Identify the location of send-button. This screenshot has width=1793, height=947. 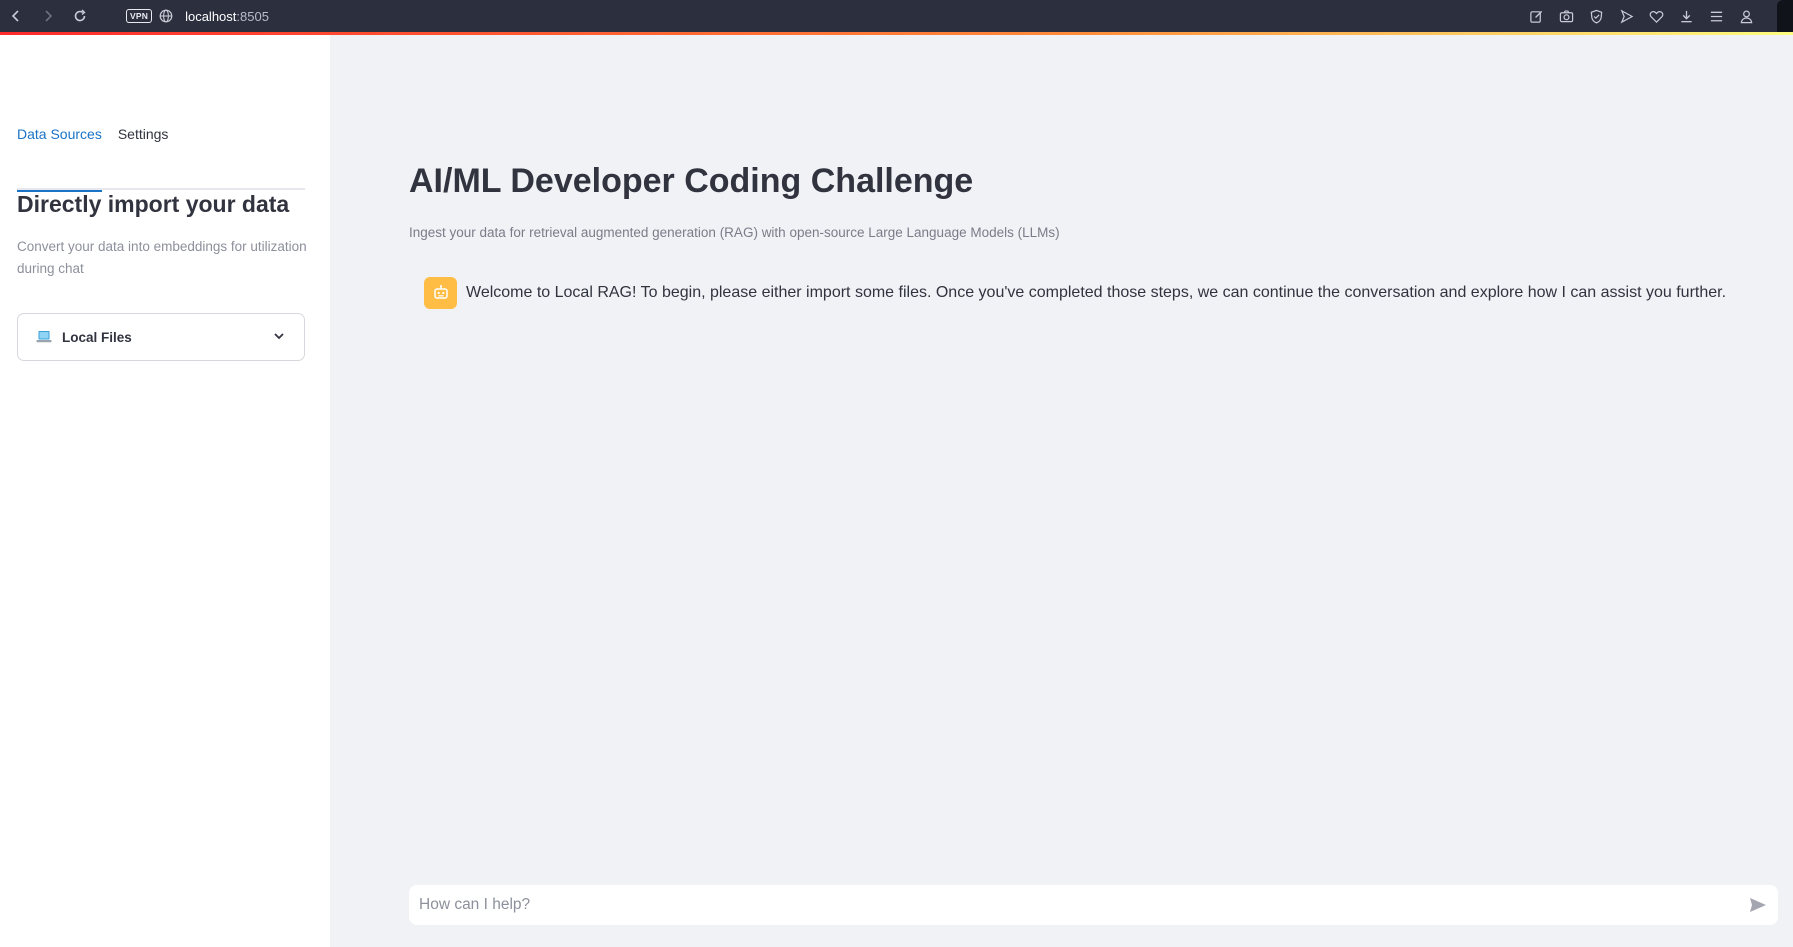
(1758, 905).